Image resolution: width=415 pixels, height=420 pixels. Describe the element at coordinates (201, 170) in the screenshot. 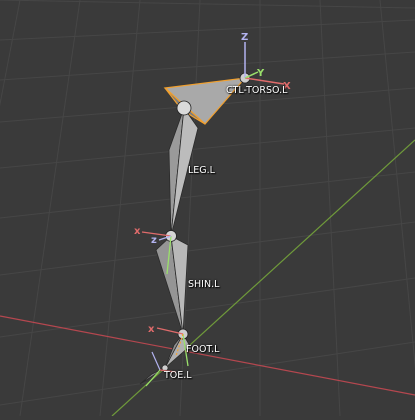

I see `bone-label-leg: LEG.L` at that location.